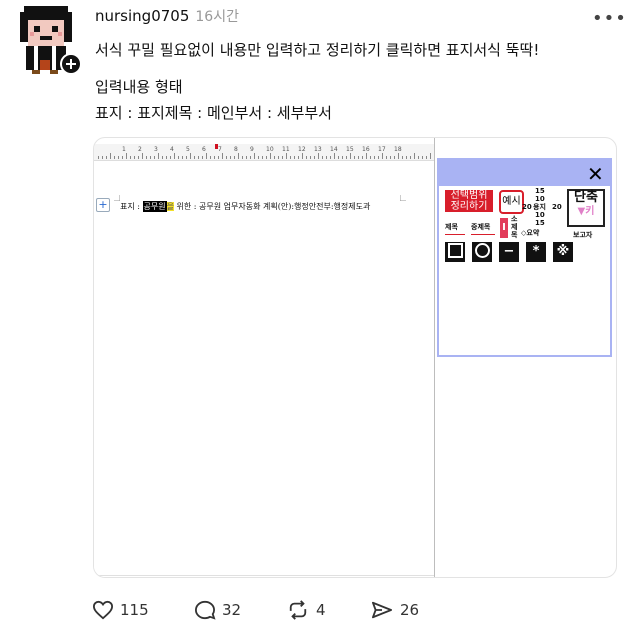 The height and width of the screenshot is (620, 640). Describe the element at coordinates (51, 40) in the screenshot. I see `pixel-avatar-icon` at that location.